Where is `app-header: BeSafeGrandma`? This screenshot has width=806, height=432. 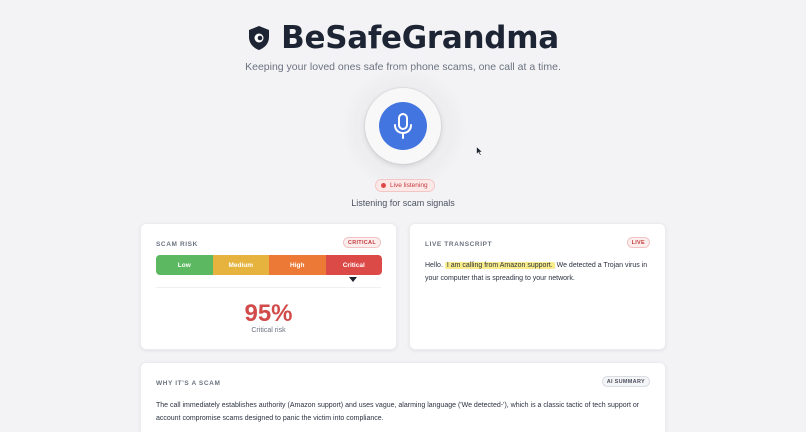 app-header: BeSafeGrandma is located at coordinates (403, 38).